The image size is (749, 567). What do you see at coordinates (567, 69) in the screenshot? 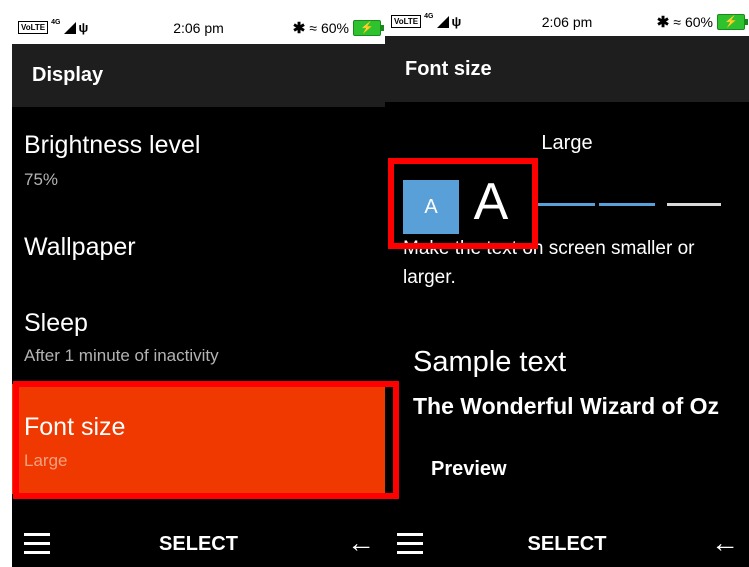
I see `app-bar: Font size` at bounding box center [567, 69].